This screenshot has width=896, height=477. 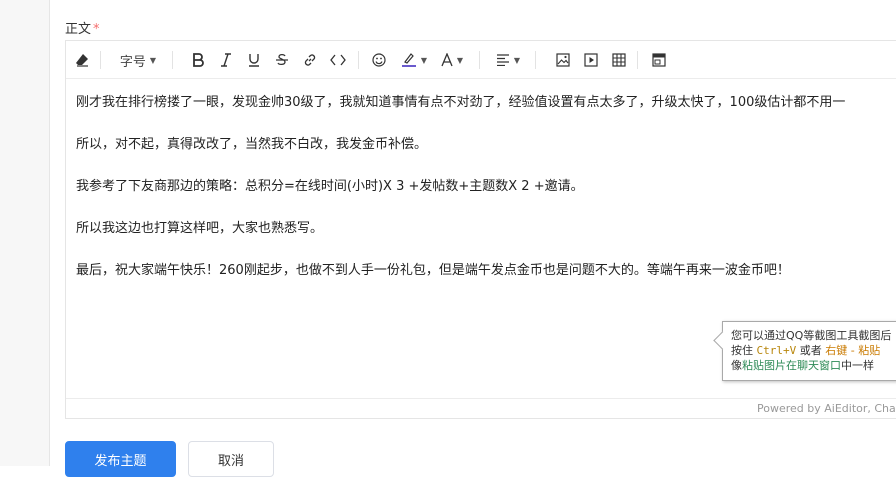 What do you see at coordinates (508, 60) in the screenshot?
I see `align-icon: ▼` at bounding box center [508, 60].